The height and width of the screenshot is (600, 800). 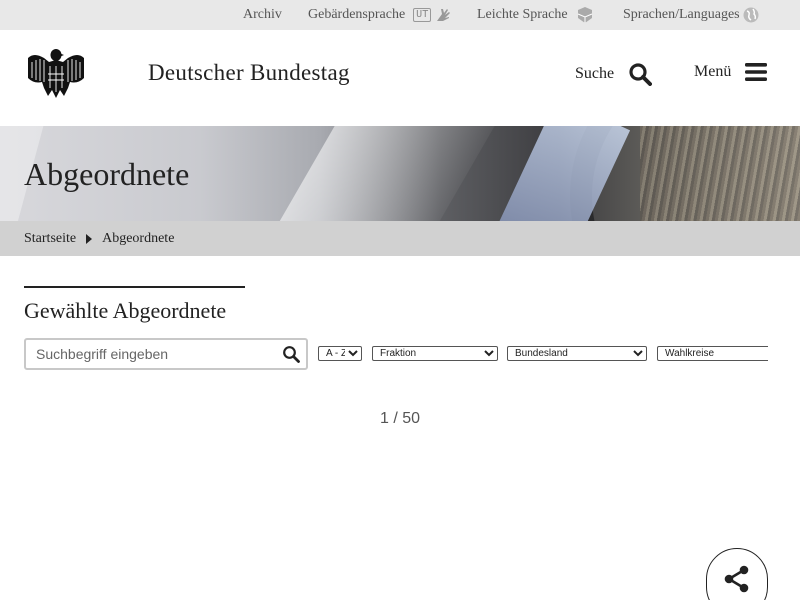 I want to click on sign-language-link: Gebärdensprache UT, so click(x=380, y=15).